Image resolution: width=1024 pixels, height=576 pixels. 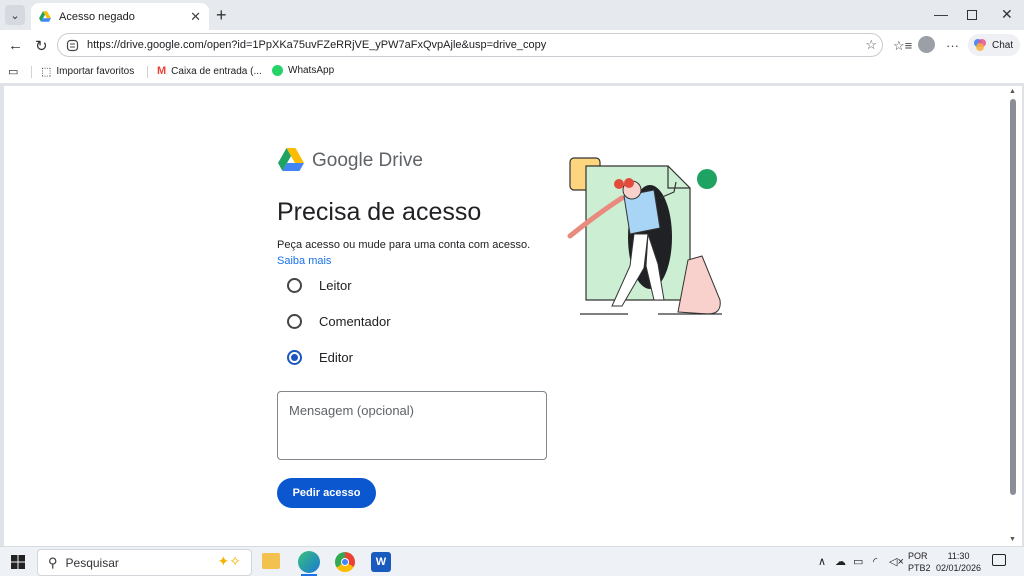 What do you see at coordinates (87, 71) in the screenshot?
I see `bookmark-import-favorites: ⬚ Importar favoritos` at bounding box center [87, 71].